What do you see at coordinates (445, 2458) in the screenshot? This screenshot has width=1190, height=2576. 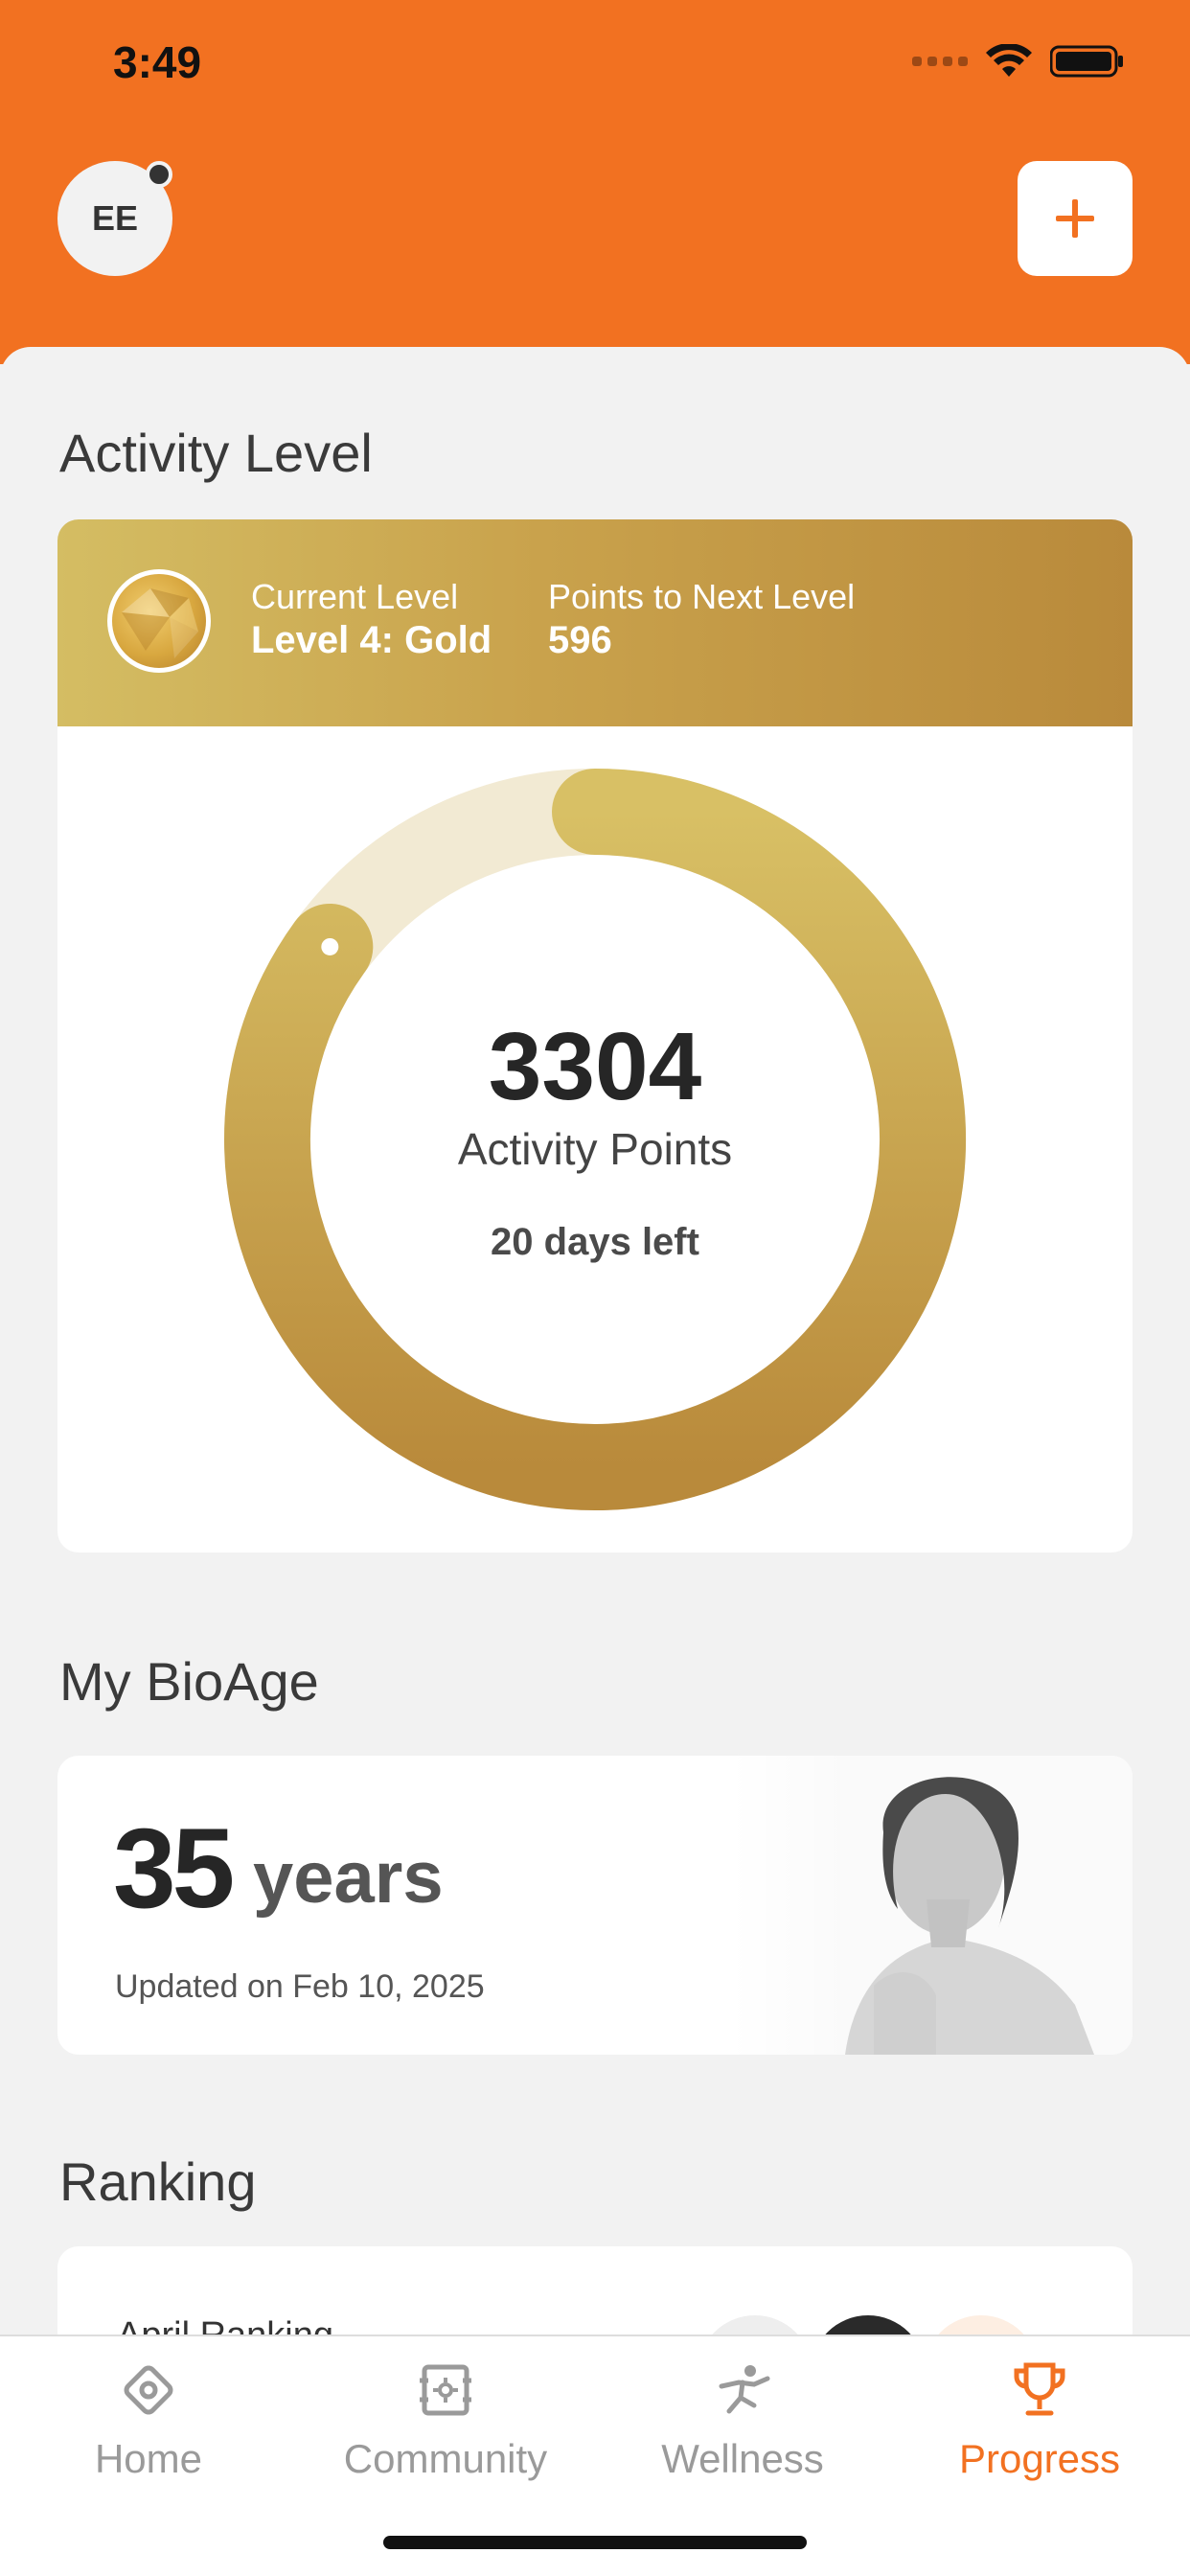 I see `tab-community-label: Community` at bounding box center [445, 2458].